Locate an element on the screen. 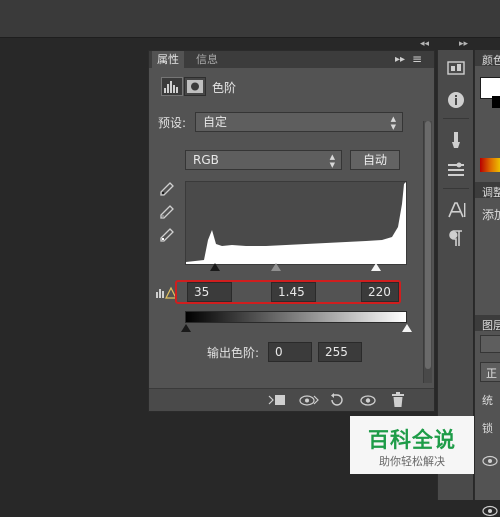 The width and height of the screenshot is (500, 517). histogram is located at coordinates (296, 223).